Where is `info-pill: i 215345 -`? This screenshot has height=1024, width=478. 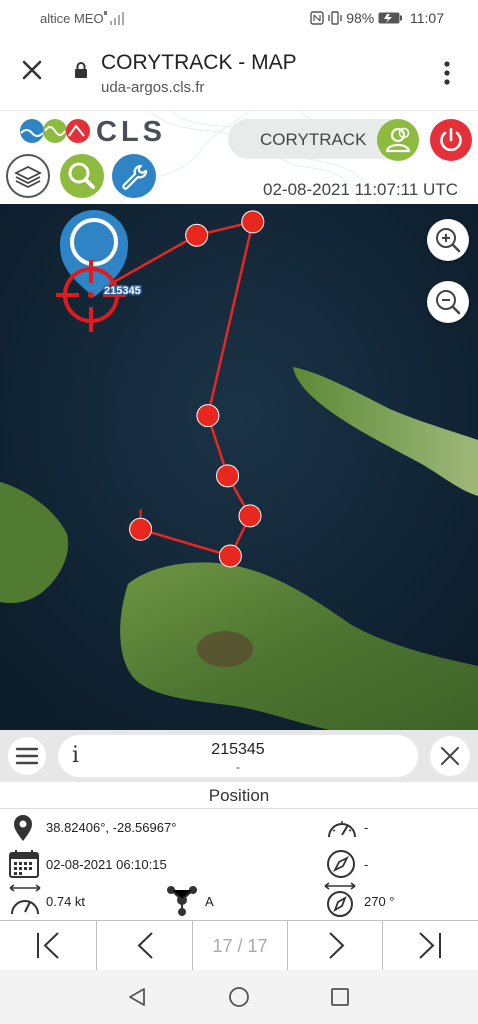 info-pill: i 215345 - is located at coordinates (238, 756).